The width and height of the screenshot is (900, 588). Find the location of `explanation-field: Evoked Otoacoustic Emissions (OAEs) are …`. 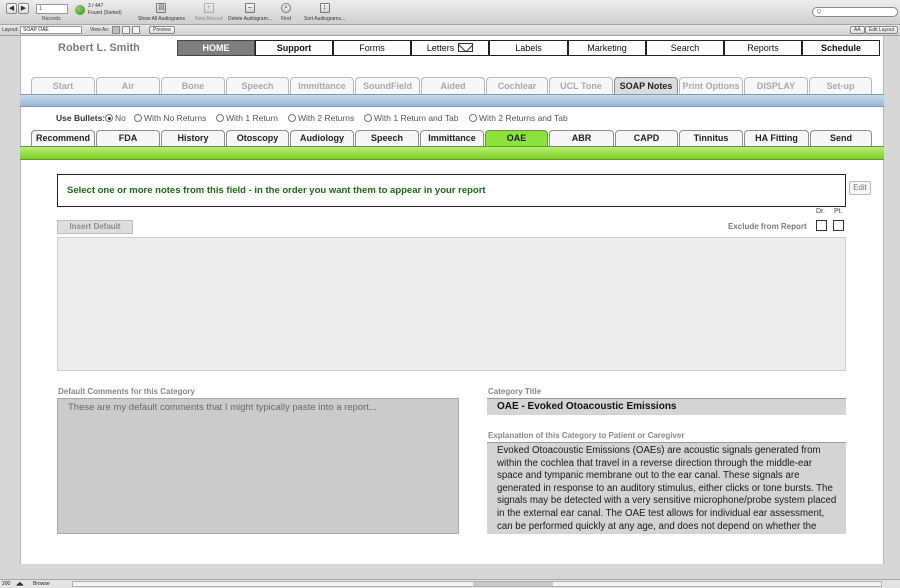

explanation-field: Evoked Otoacoustic Emissions (OAEs) are … is located at coordinates (666, 488).